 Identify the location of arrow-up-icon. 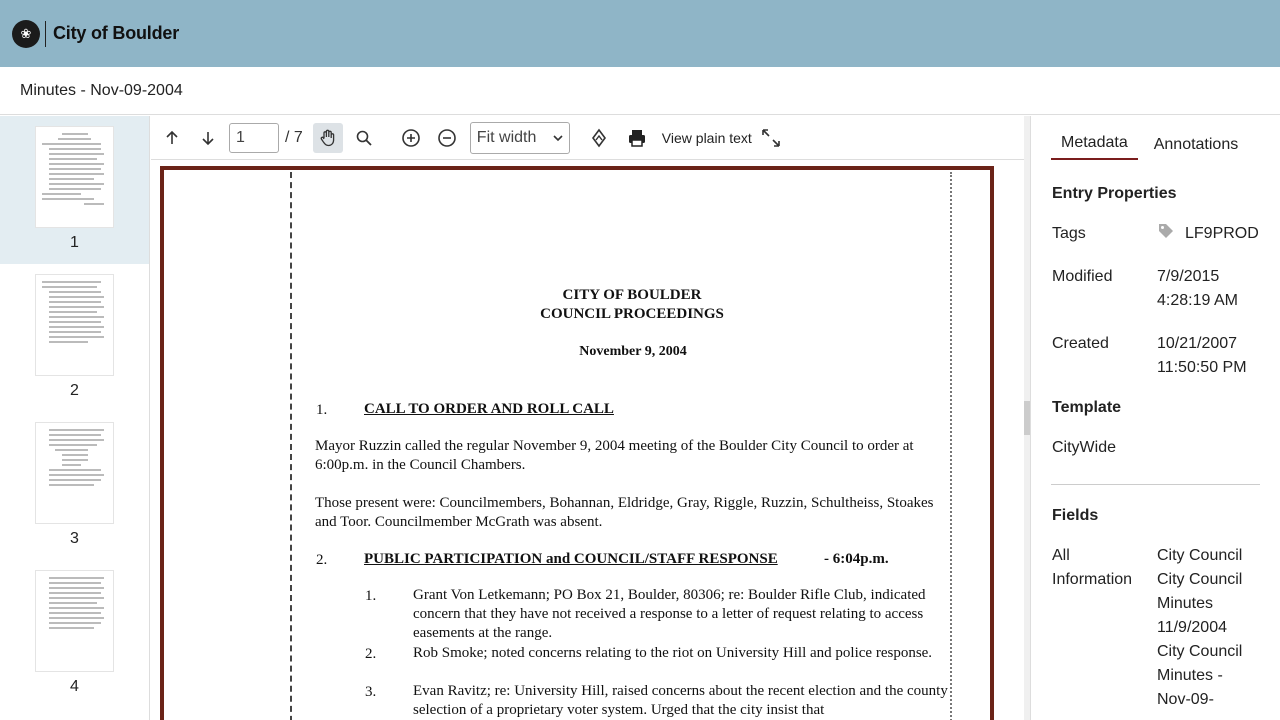
(172, 138).